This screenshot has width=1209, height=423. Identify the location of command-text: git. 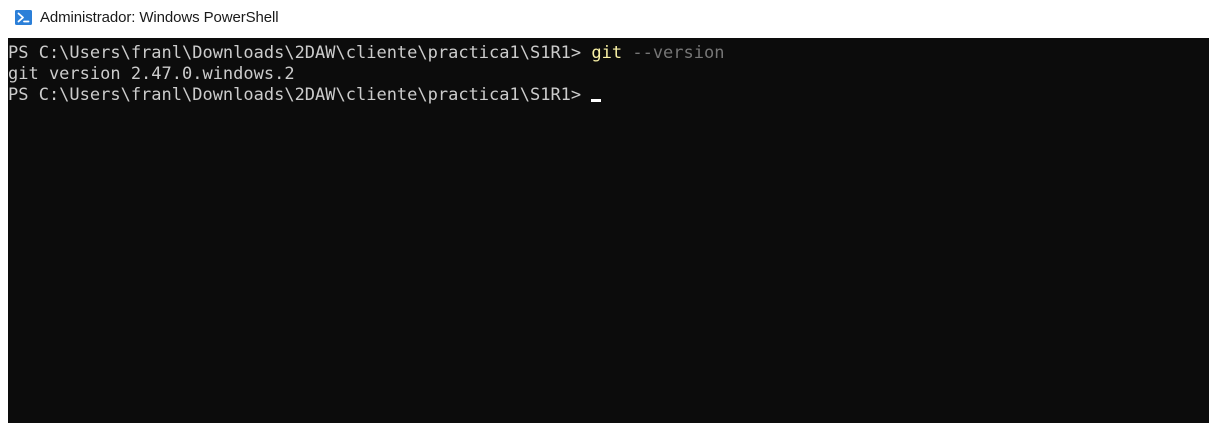
(607, 53).